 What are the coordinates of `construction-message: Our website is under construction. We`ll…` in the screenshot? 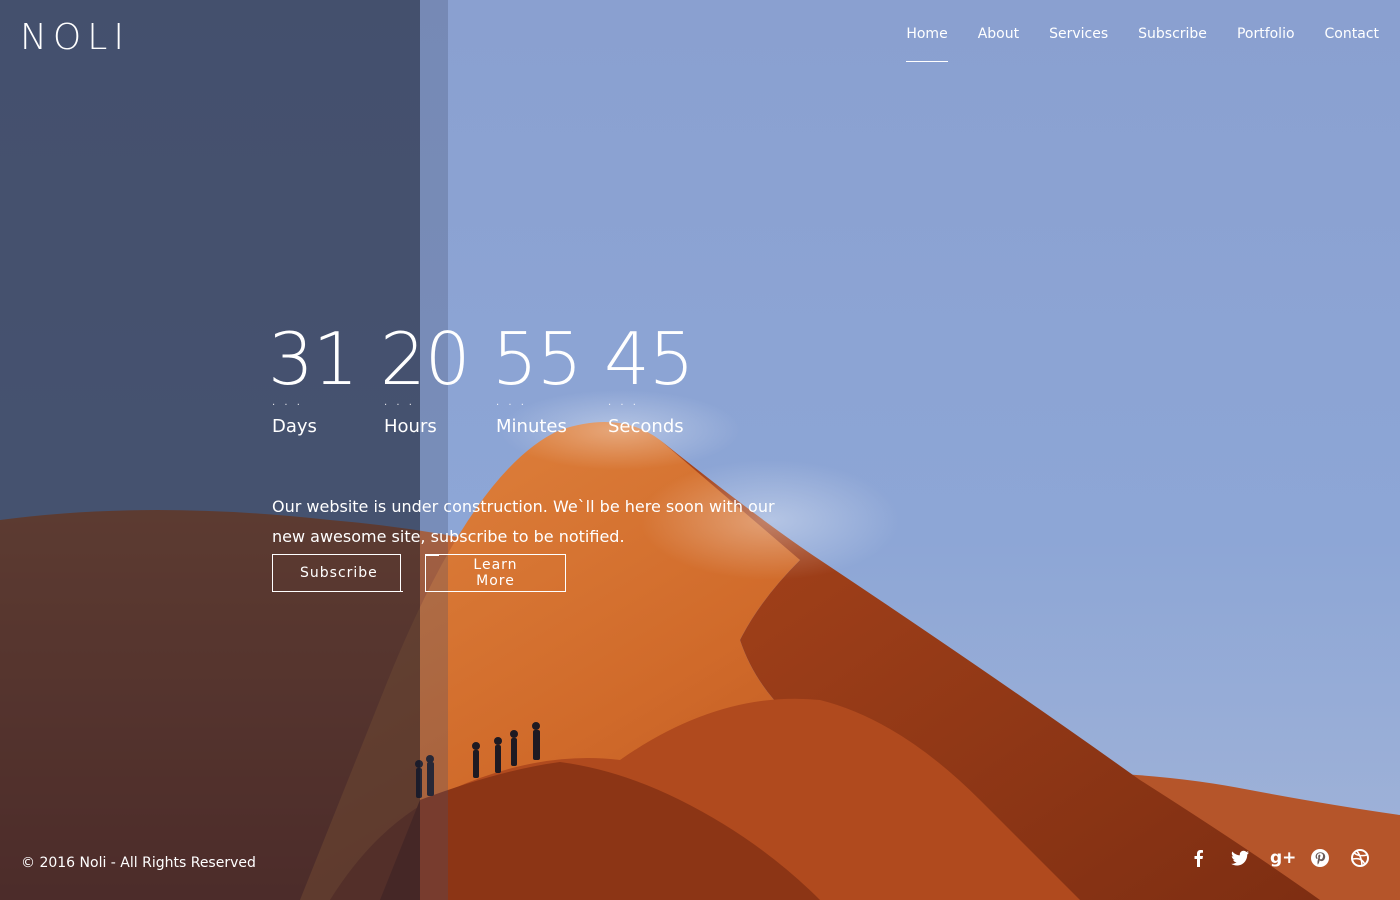 It's located at (523, 521).